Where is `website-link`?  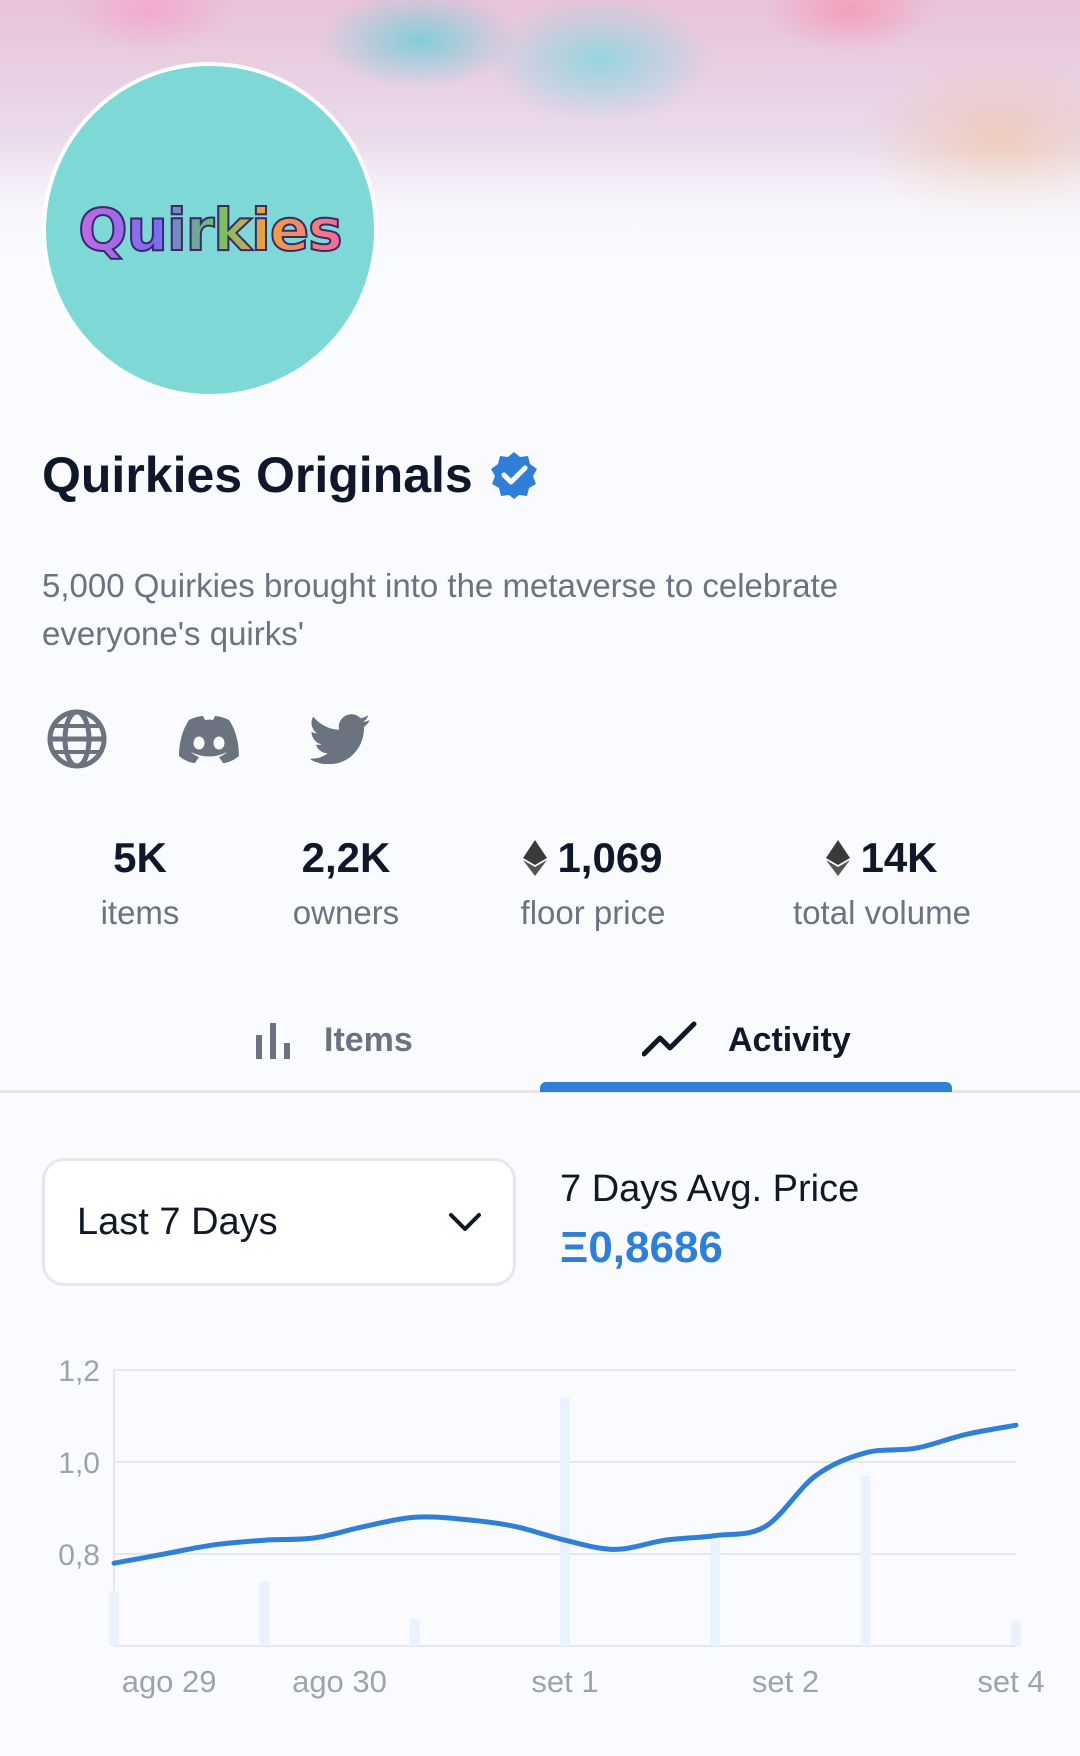
website-link is located at coordinates (77, 739).